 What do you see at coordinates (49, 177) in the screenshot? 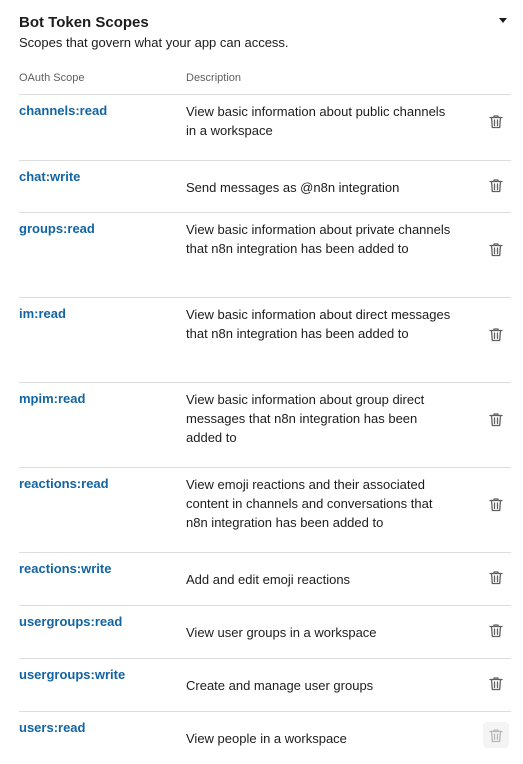
I see `scope-name: chat:write` at bounding box center [49, 177].